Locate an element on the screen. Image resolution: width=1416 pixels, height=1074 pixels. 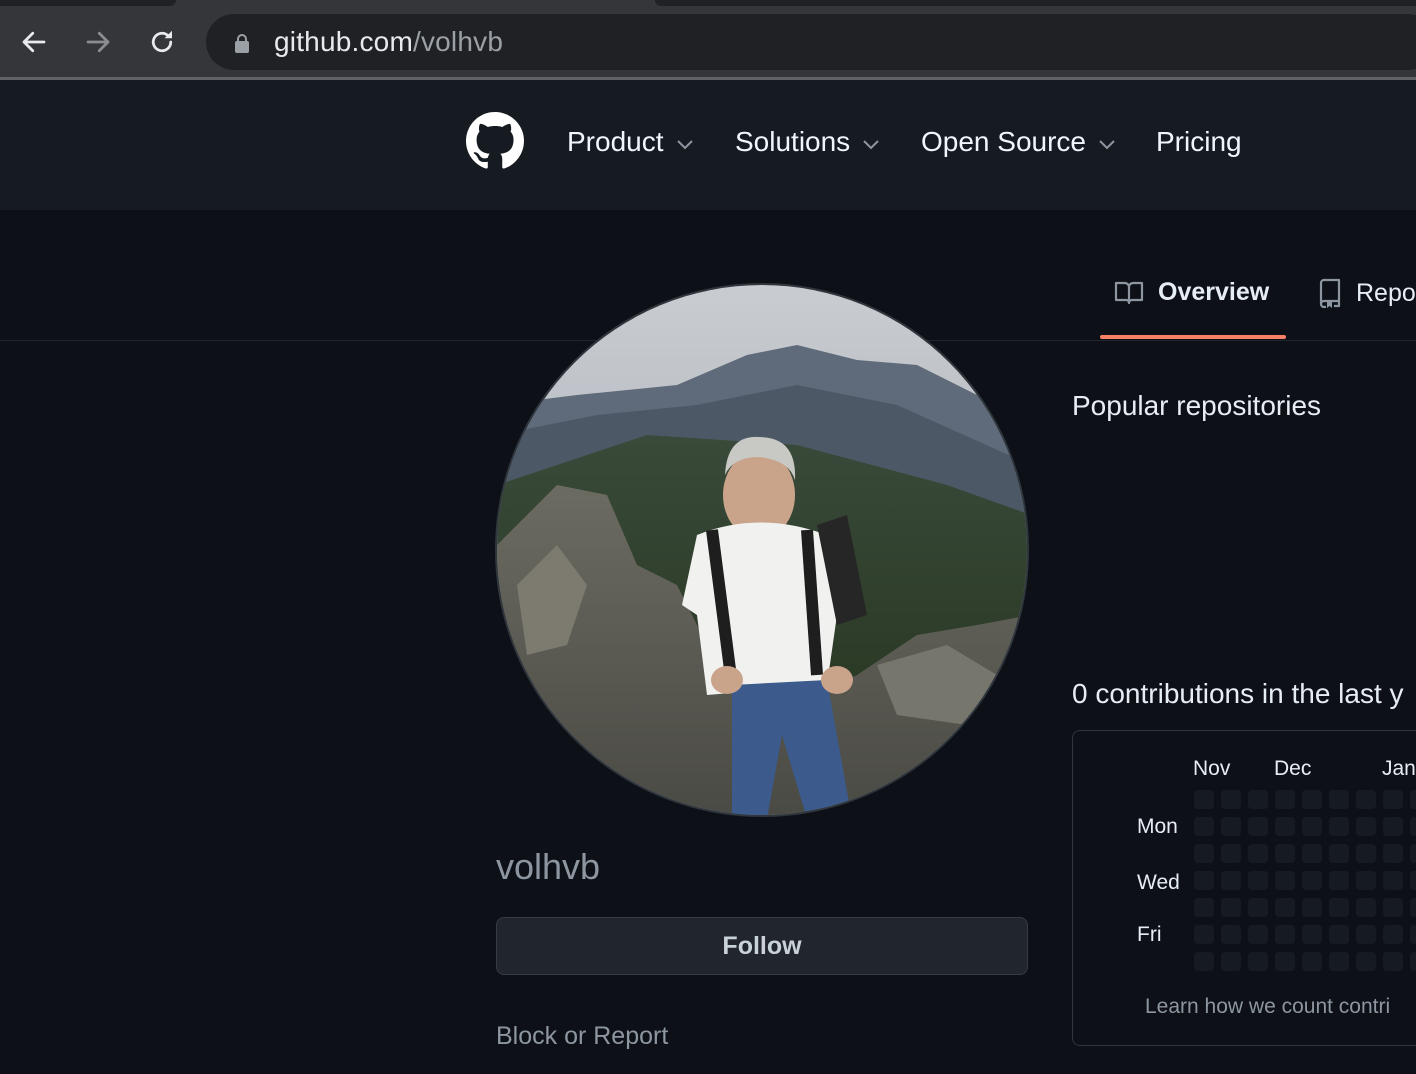
block-or-report-link: Block or Report is located at coordinates (582, 1036).